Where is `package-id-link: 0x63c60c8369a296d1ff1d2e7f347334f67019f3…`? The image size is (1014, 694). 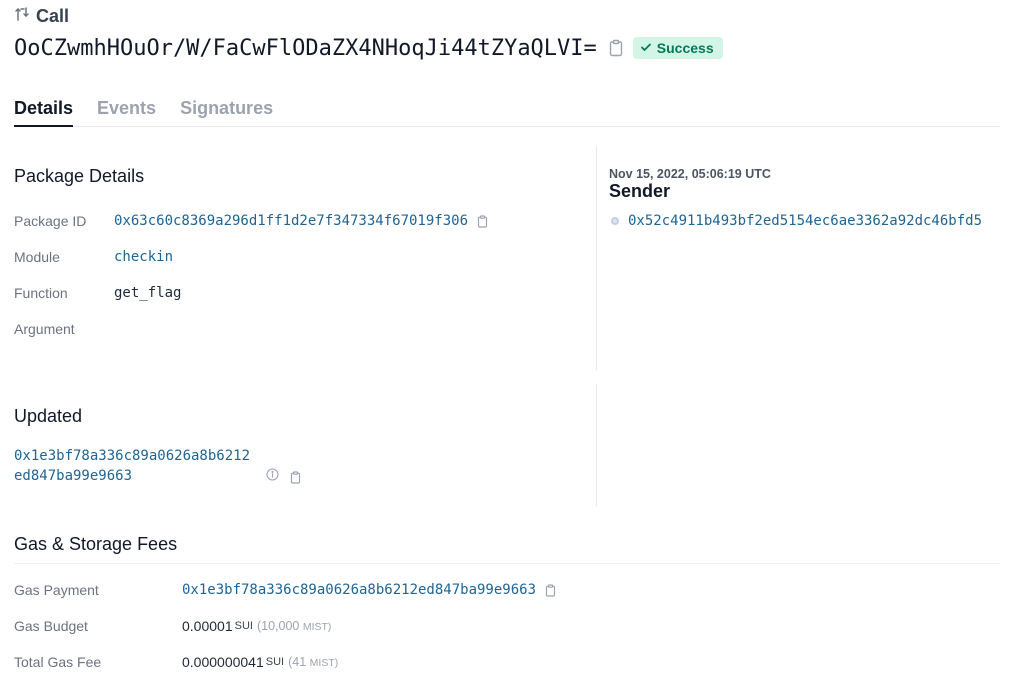 package-id-link: 0x63c60c8369a296d1ff1d2e7f347334f67019f3… is located at coordinates (291, 221).